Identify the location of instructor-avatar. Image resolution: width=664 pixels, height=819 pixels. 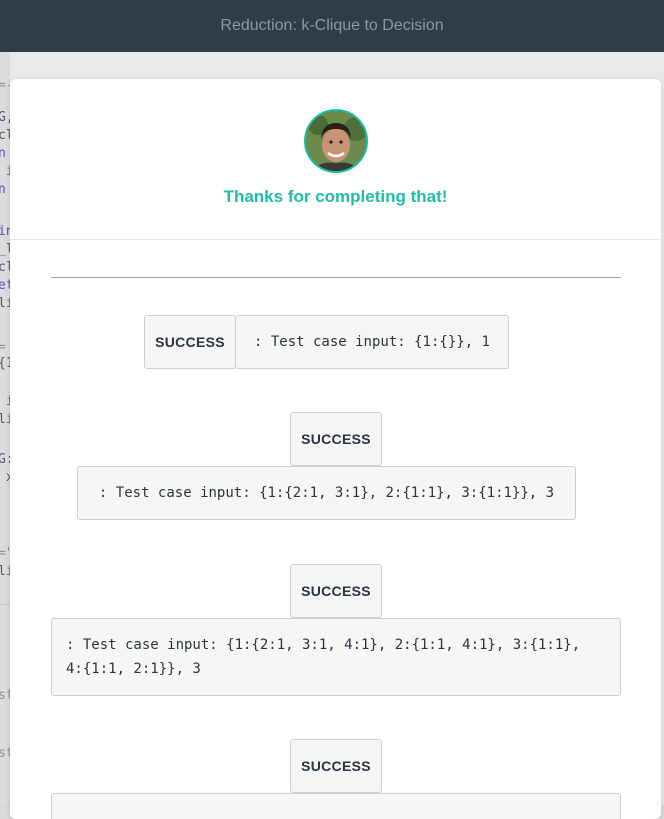
(336, 141).